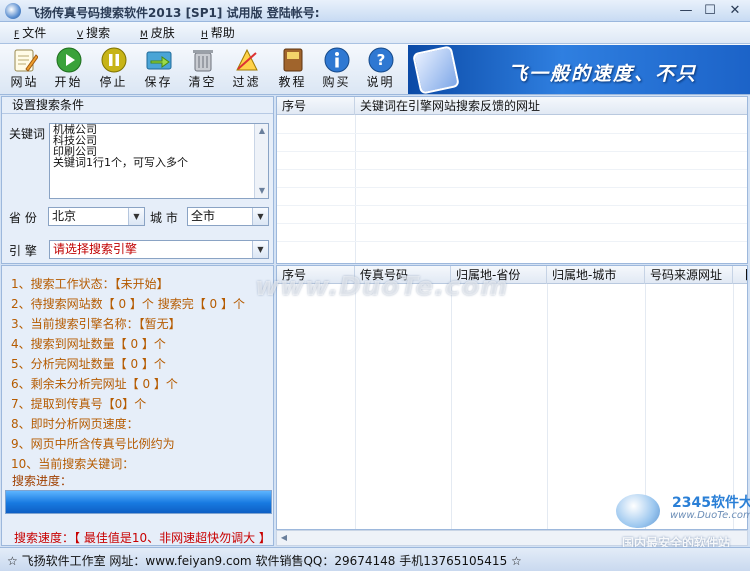  What do you see at coordinates (551, 106) in the screenshot?
I see `url-col-url: 关键词在引擎网站搜索反馈的网址` at bounding box center [551, 106].